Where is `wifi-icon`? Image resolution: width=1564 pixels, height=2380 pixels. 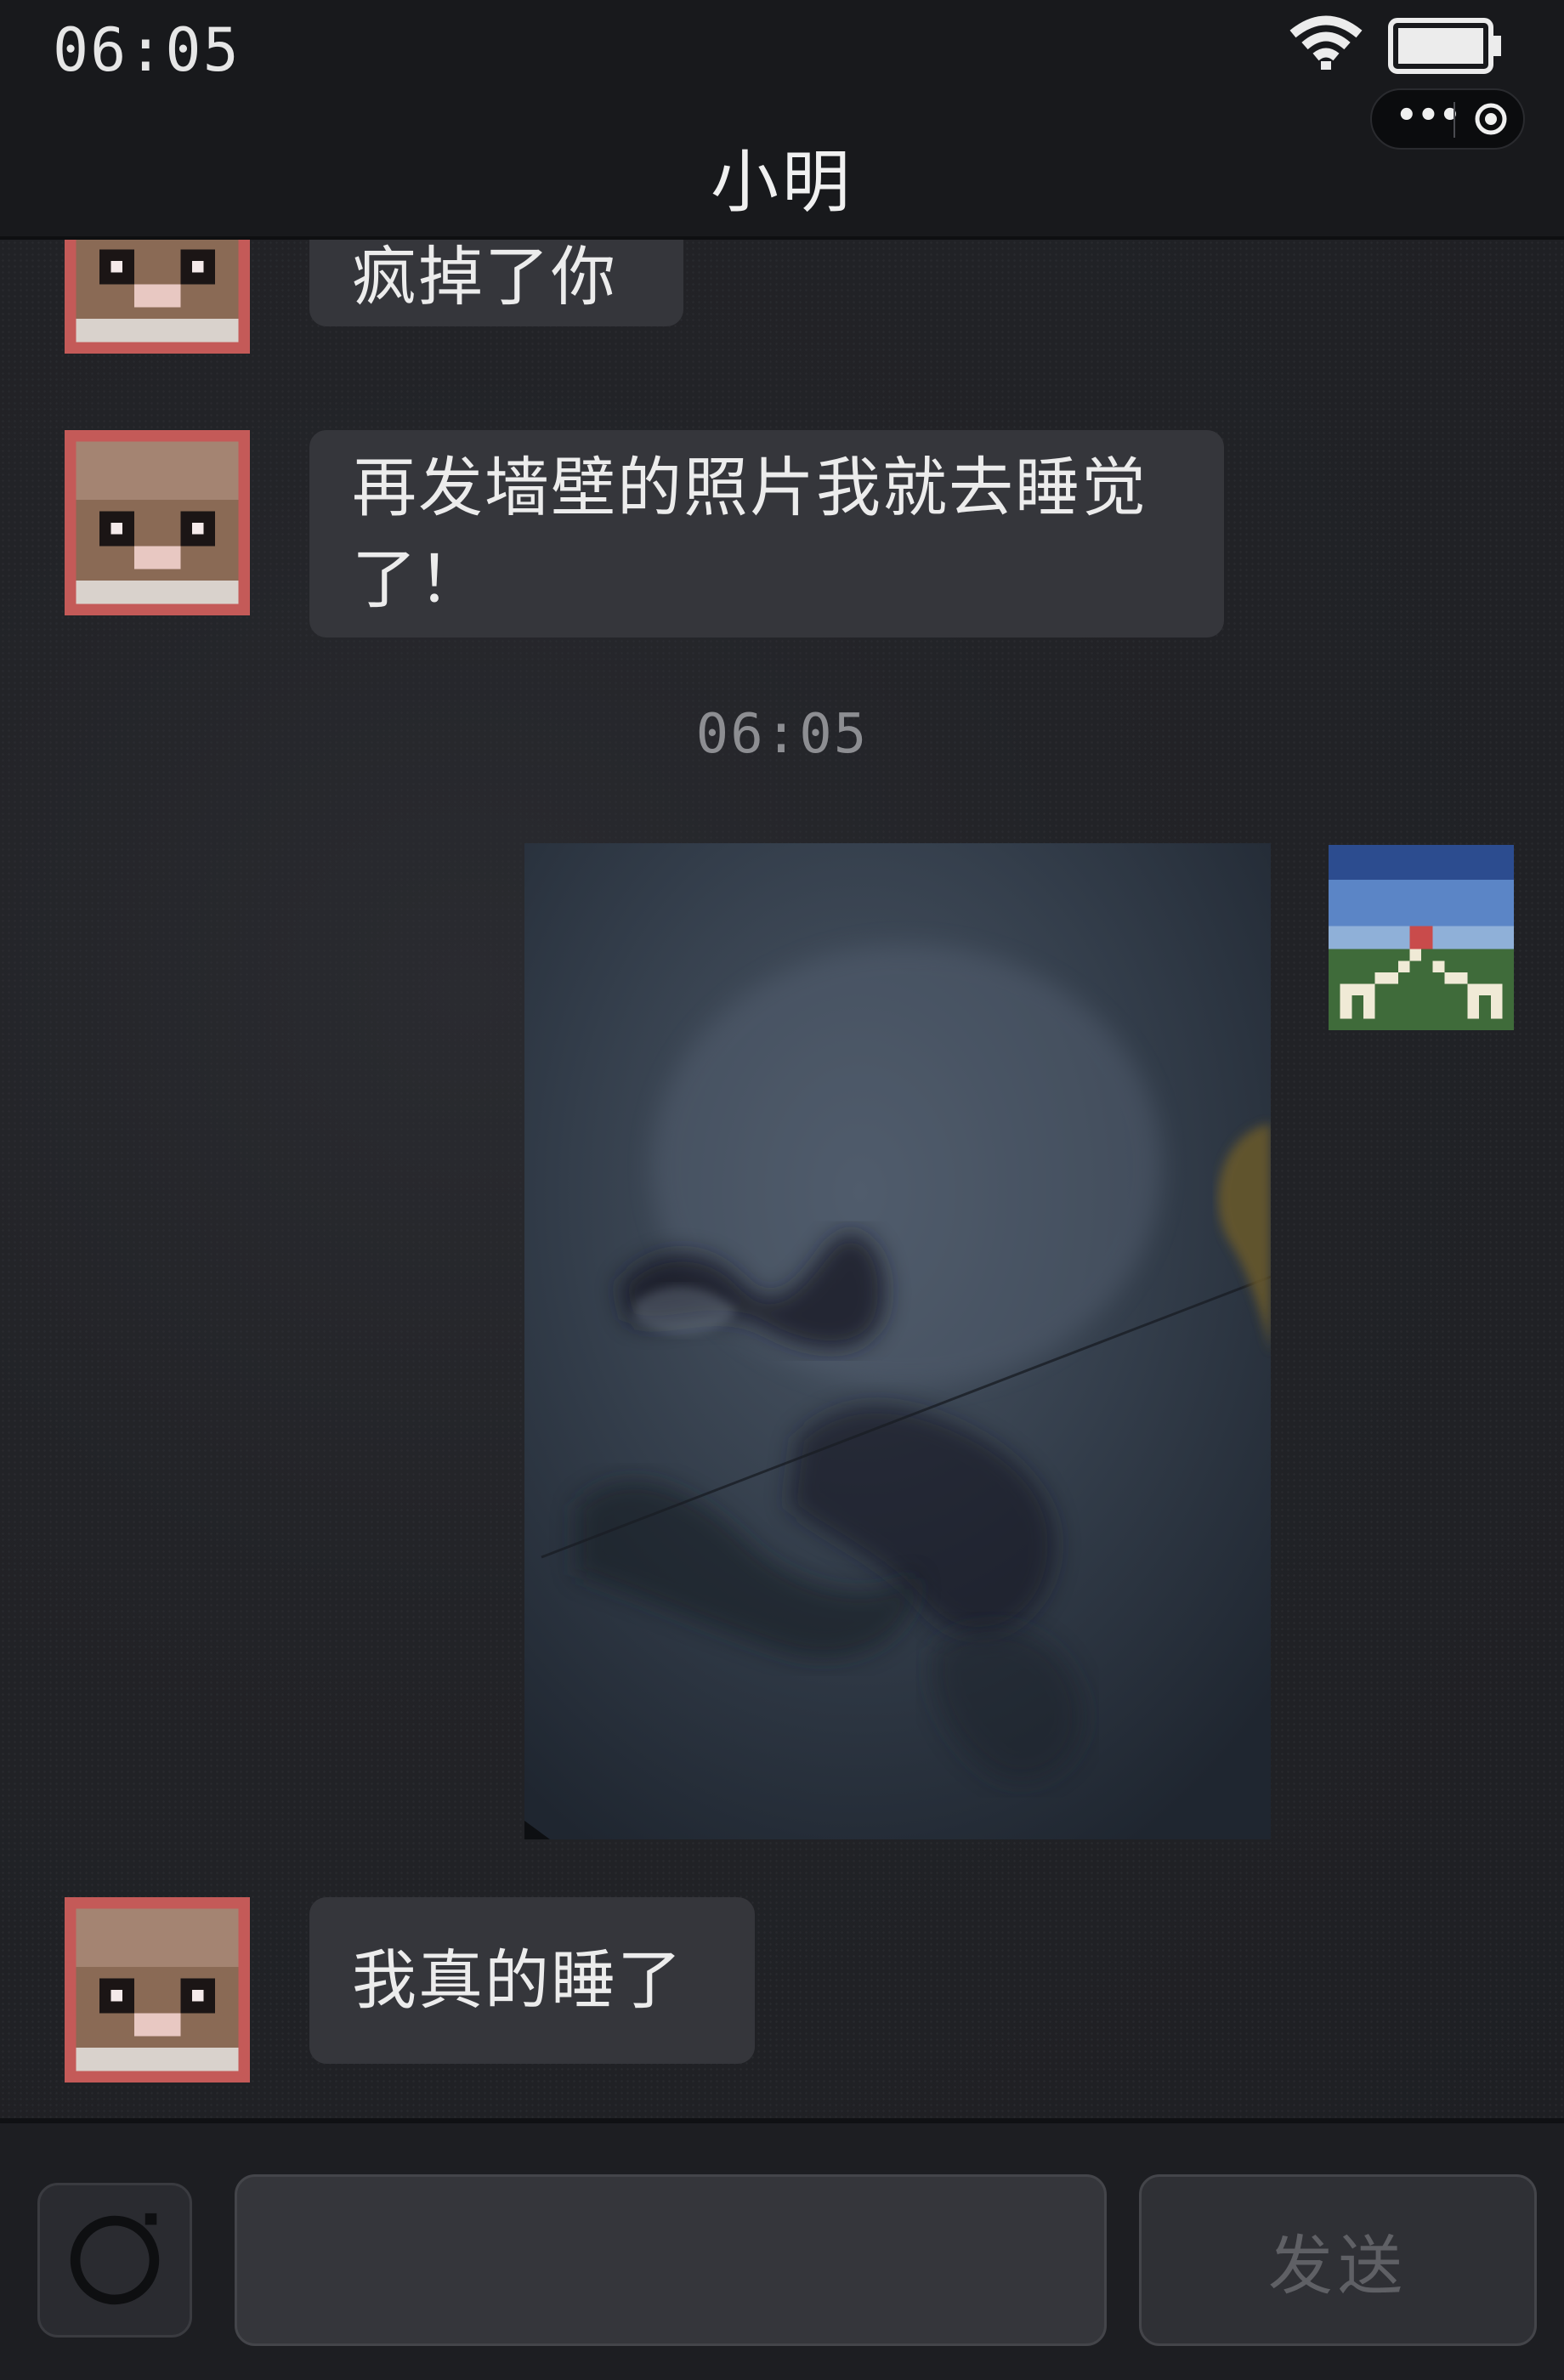 wifi-icon is located at coordinates (1326, 41).